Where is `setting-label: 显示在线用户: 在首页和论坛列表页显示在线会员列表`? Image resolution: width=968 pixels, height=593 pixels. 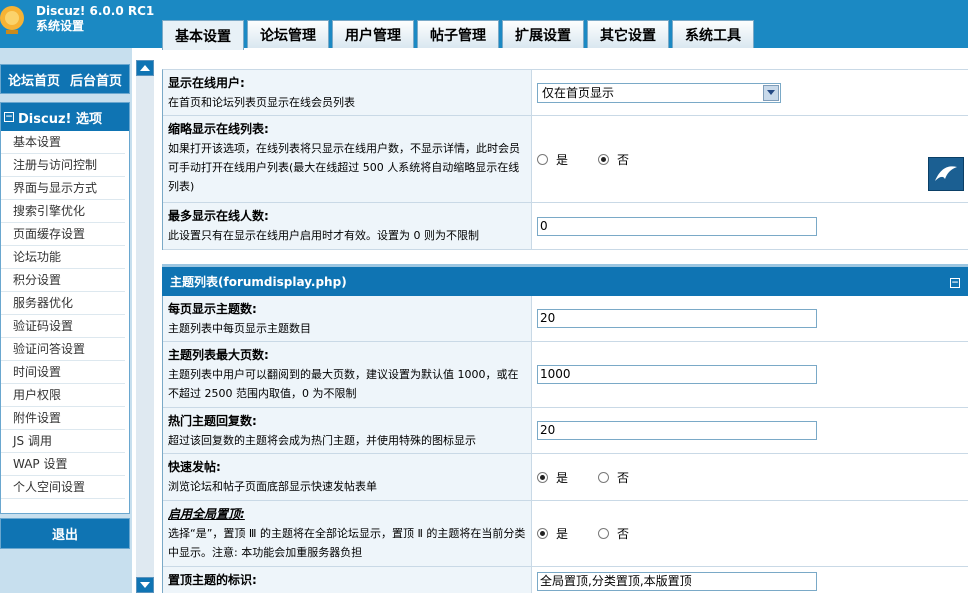
setting-label: 显示在线用户: 在首页和论坛列表页显示在线会员列表 is located at coordinates (347, 92).